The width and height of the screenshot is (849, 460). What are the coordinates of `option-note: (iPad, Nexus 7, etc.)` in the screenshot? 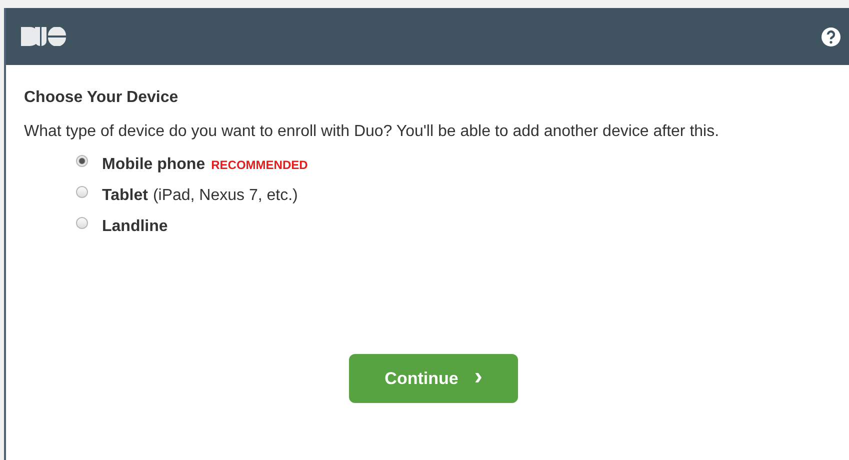 It's located at (225, 196).